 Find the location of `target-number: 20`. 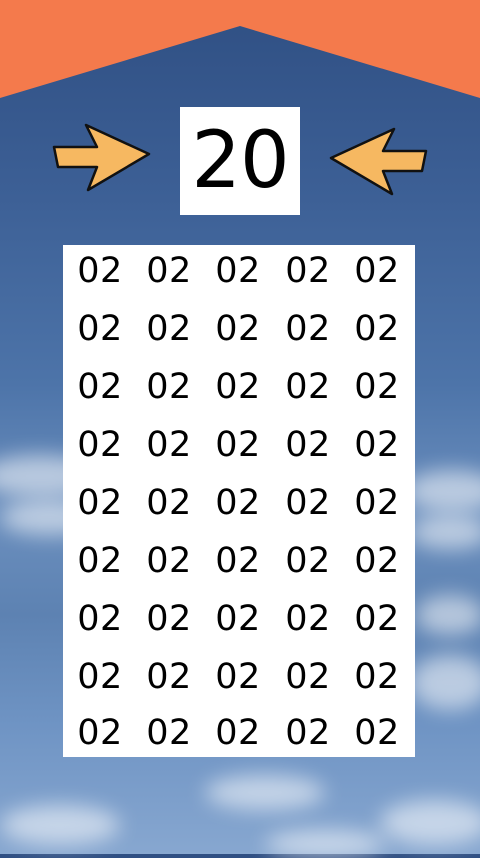

target-number: 20 is located at coordinates (240, 161).